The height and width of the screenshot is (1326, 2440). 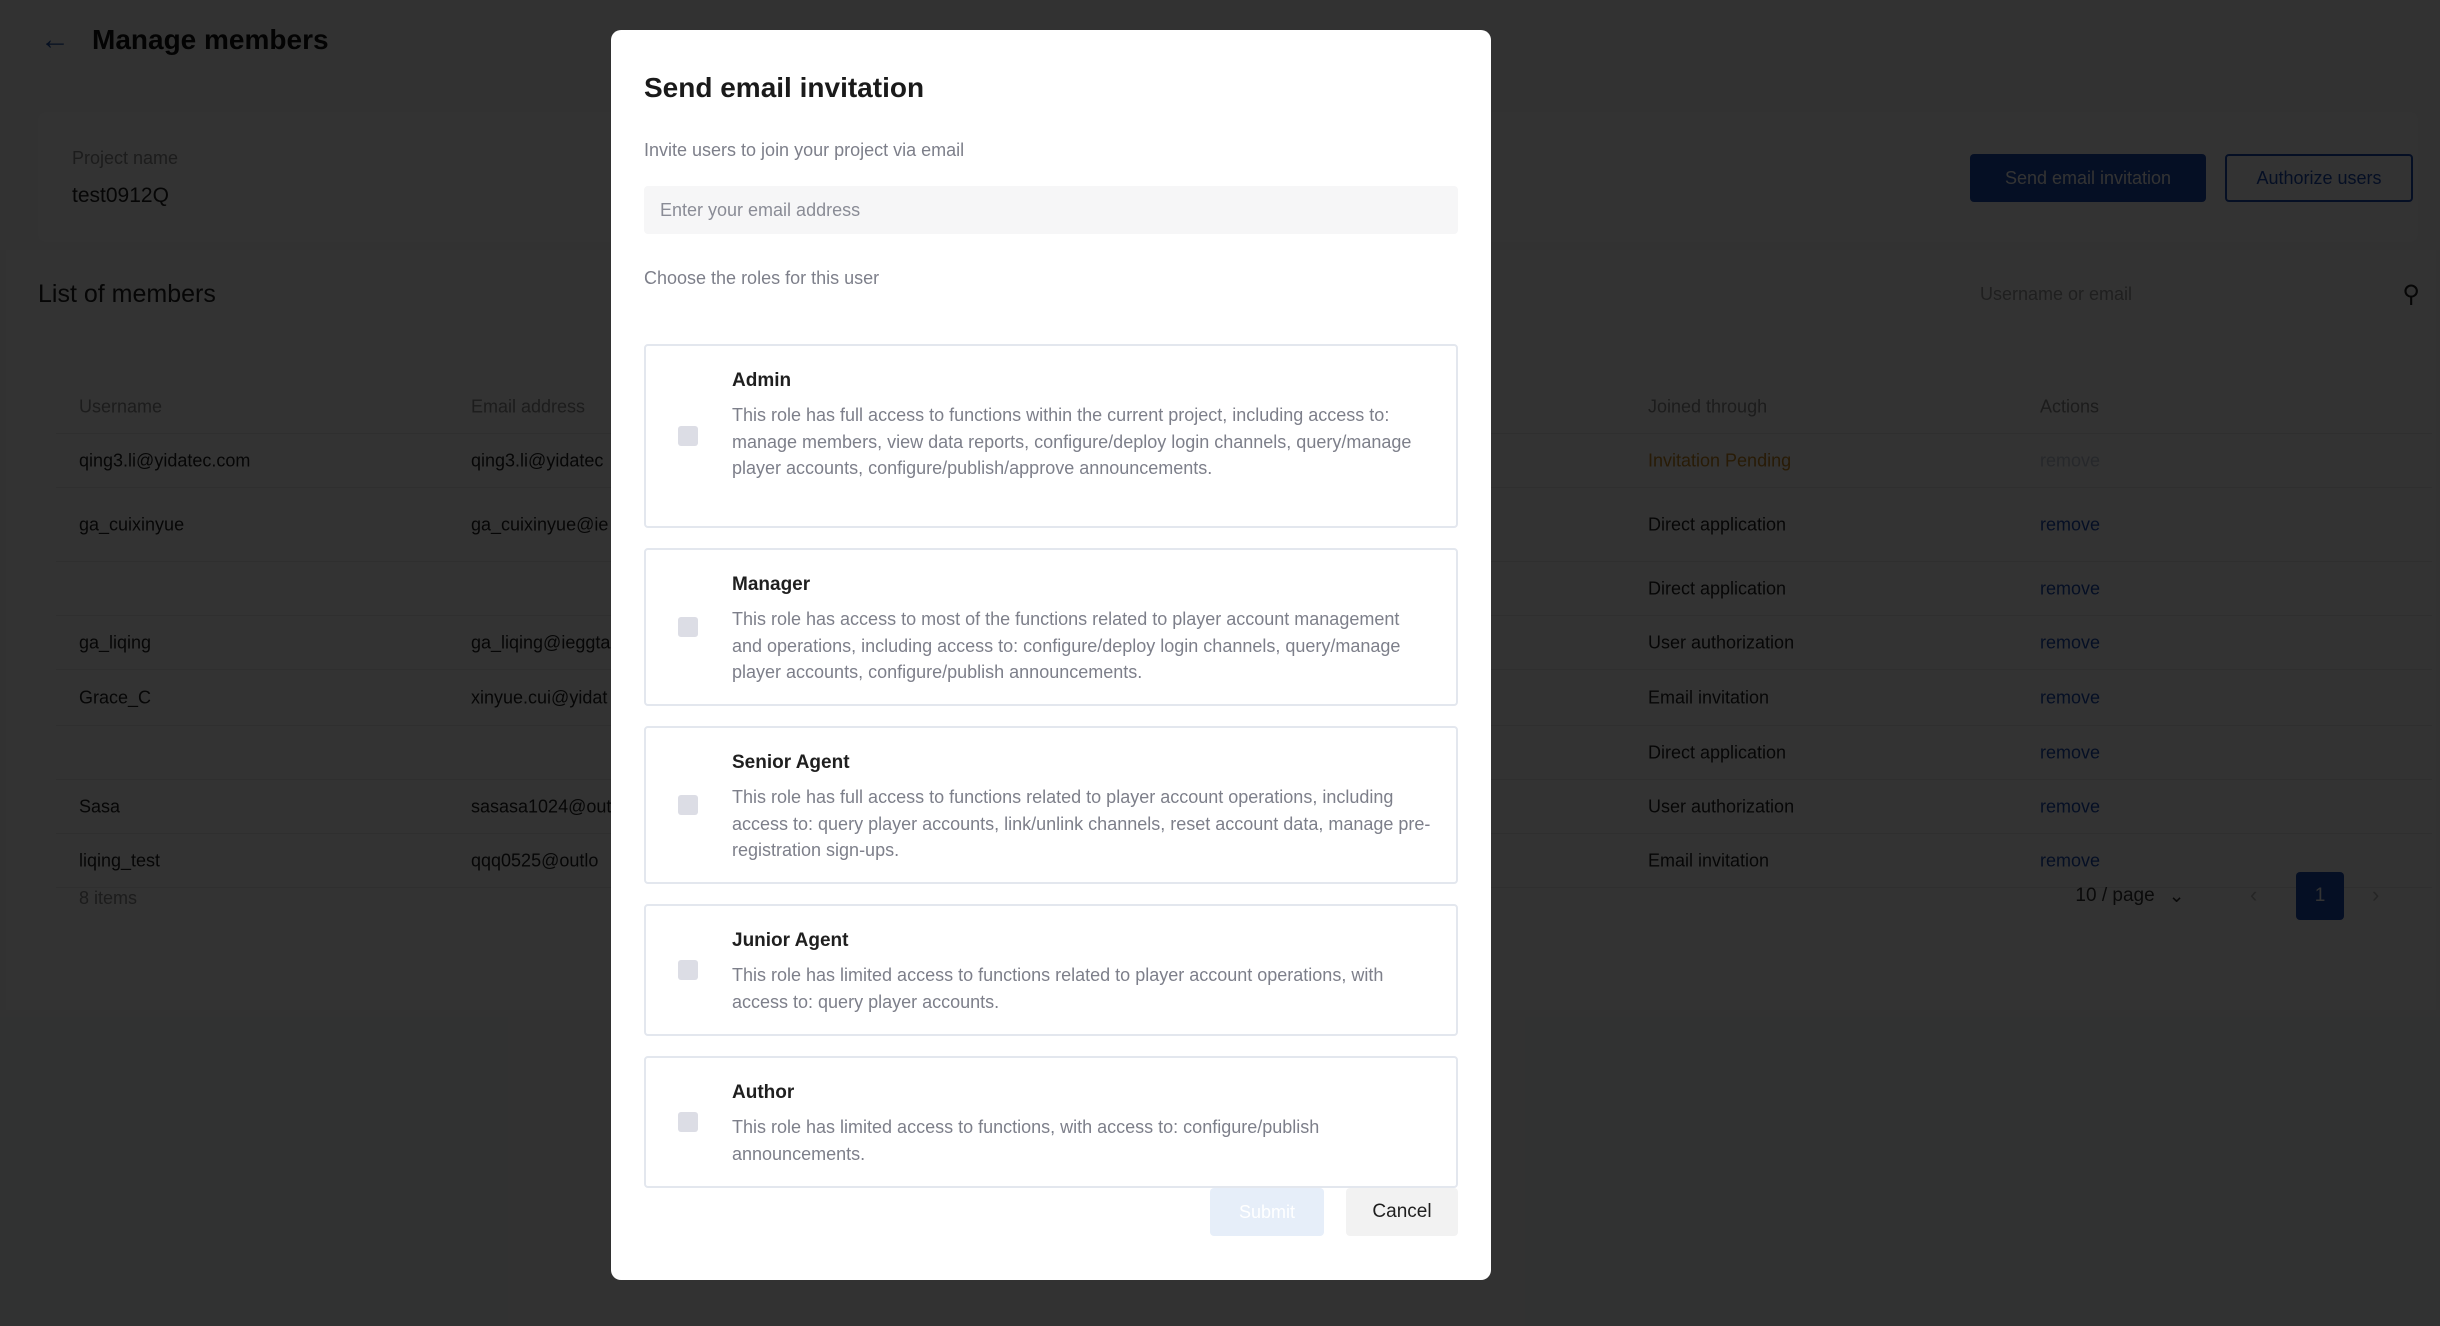 What do you see at coordinates (771, 584) in the screenshot?
I see `role-name: Manager` at bounding box center [771, 584].